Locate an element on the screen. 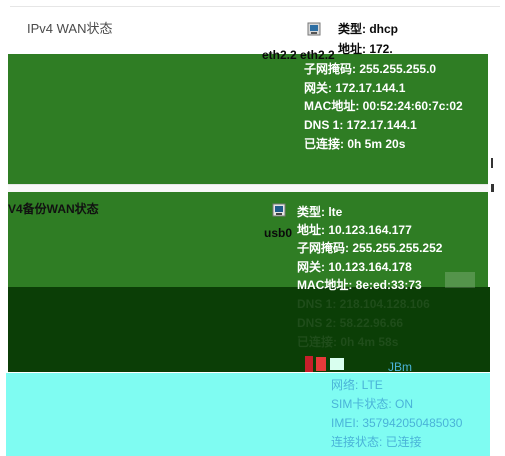 This screenshot has width=505, height=456. wan-interface-name: eth2.2 eth2.2 is located at coordinates (298, 55).